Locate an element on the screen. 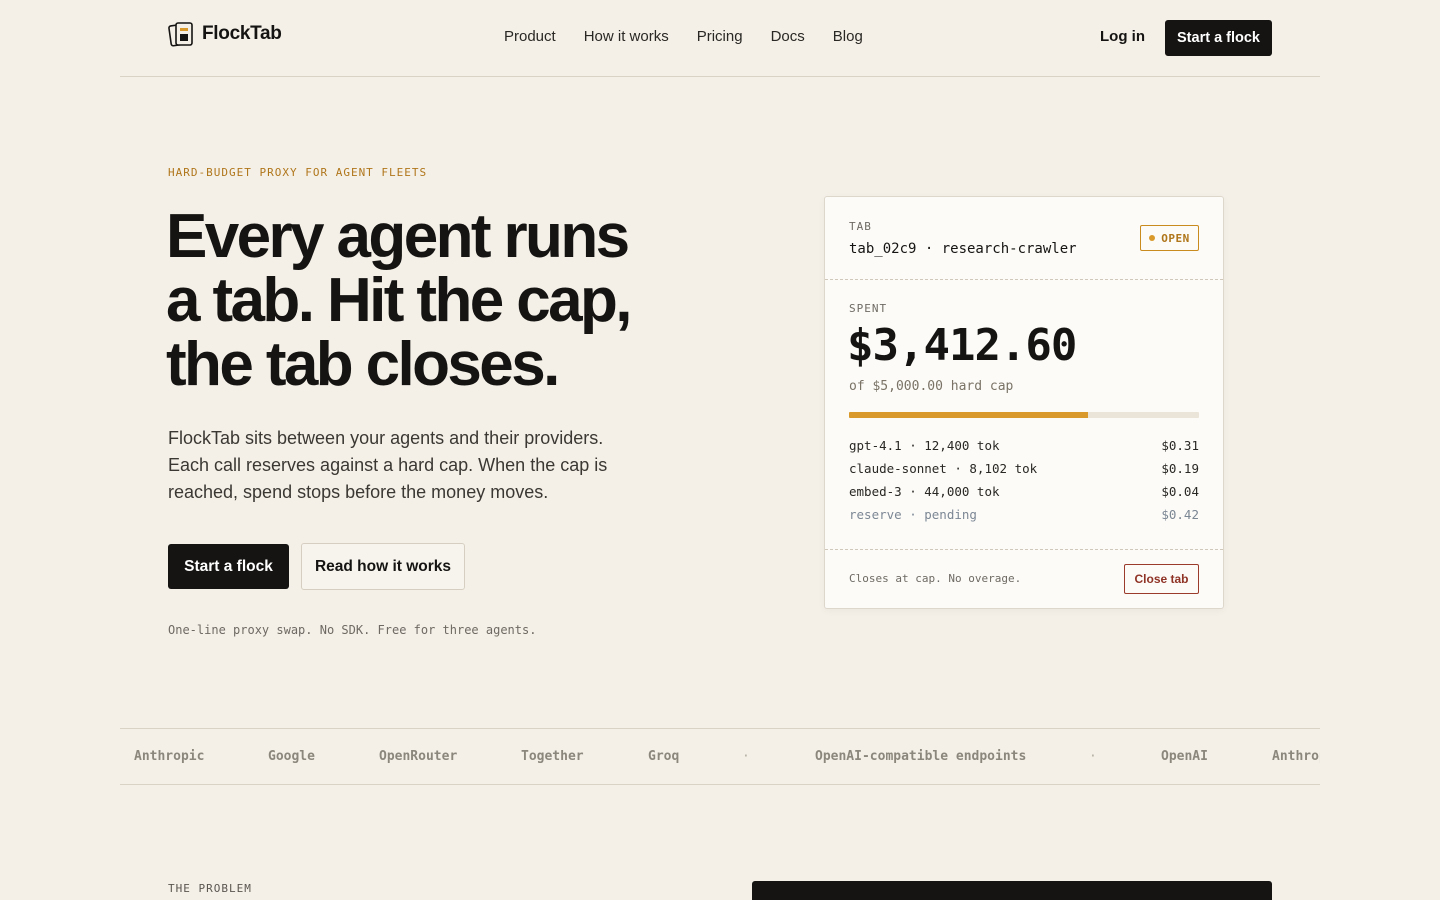 This screenshot has width=1440, height=900. problem-code-panel is located at coordinates (1012, 890).